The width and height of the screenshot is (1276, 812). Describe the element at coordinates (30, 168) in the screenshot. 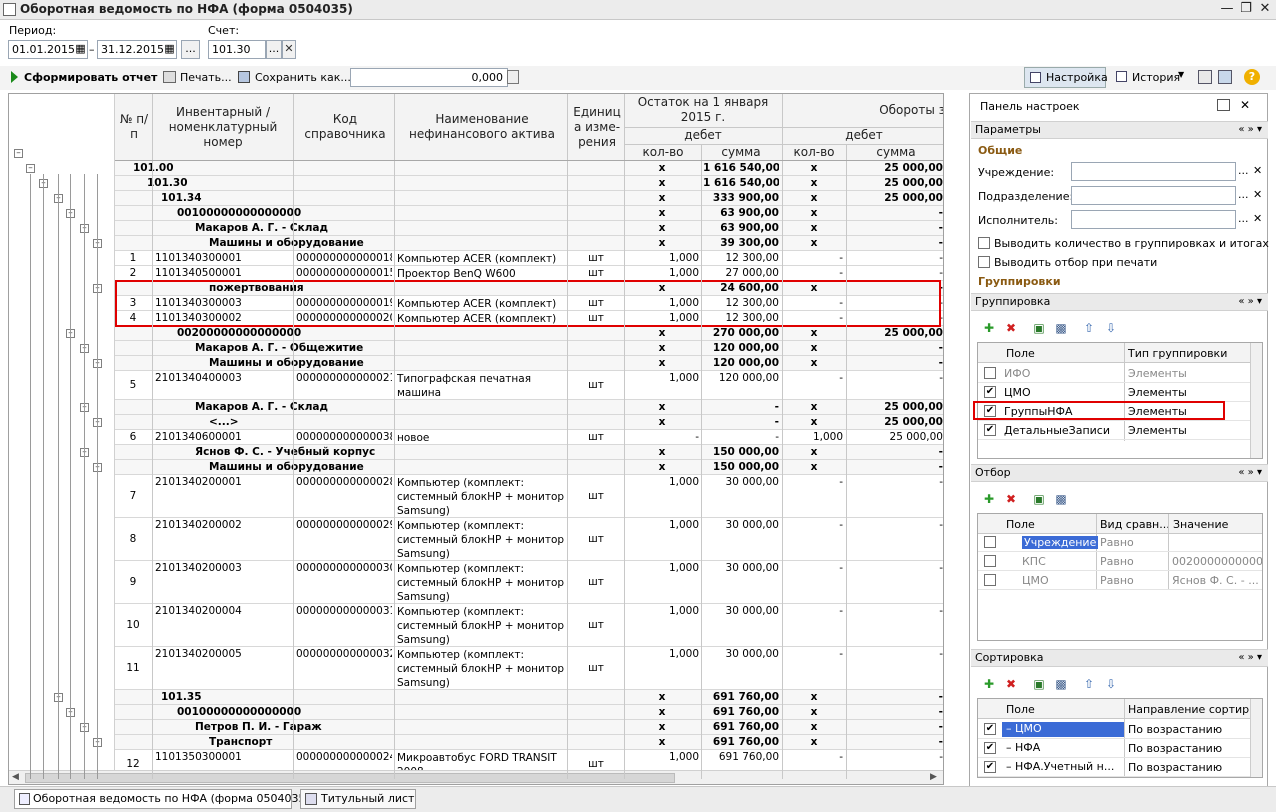

I see `expand-collapse-icon: –` at that location.